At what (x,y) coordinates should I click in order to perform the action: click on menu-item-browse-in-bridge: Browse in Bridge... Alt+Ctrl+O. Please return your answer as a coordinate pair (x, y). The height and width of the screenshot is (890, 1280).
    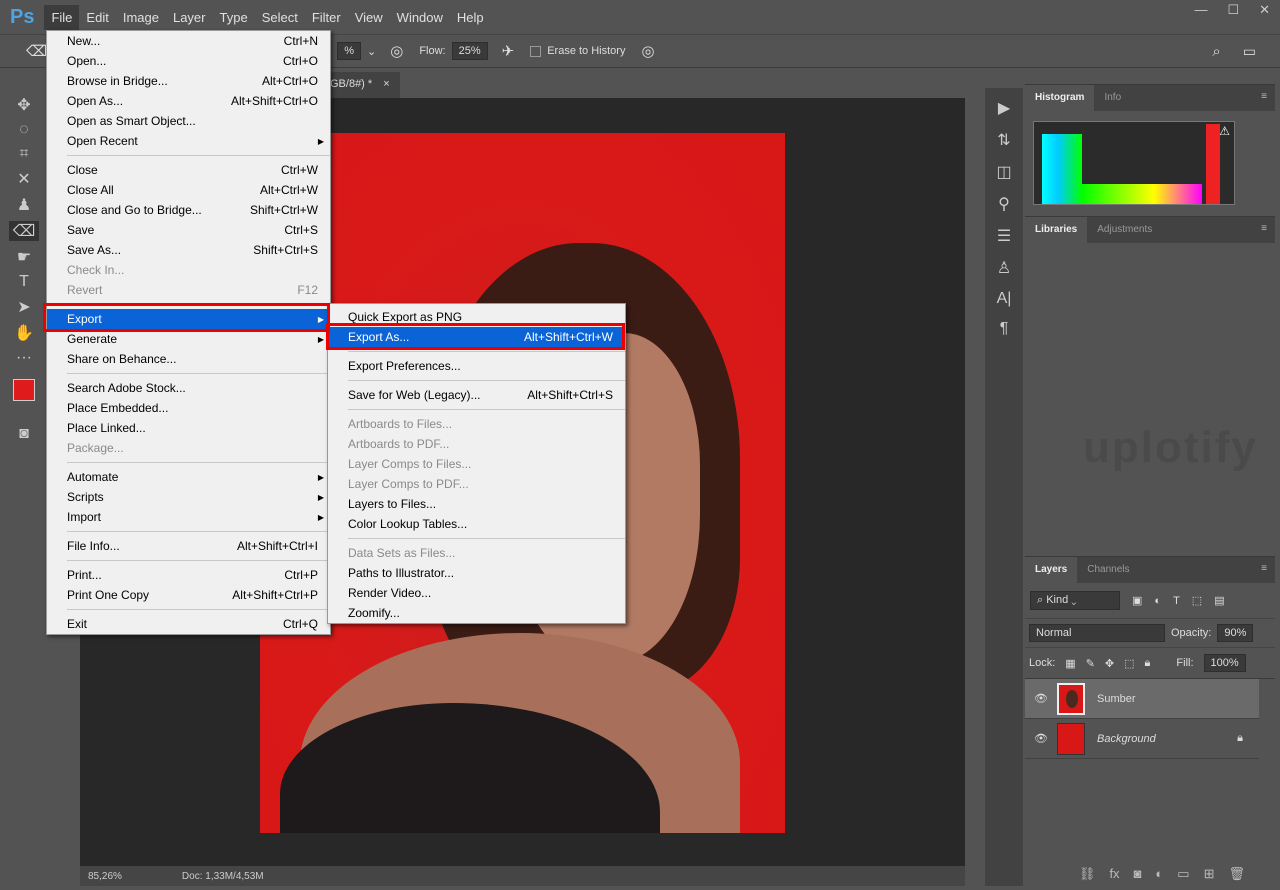
    Looking at the image, I should click on (188, 81).